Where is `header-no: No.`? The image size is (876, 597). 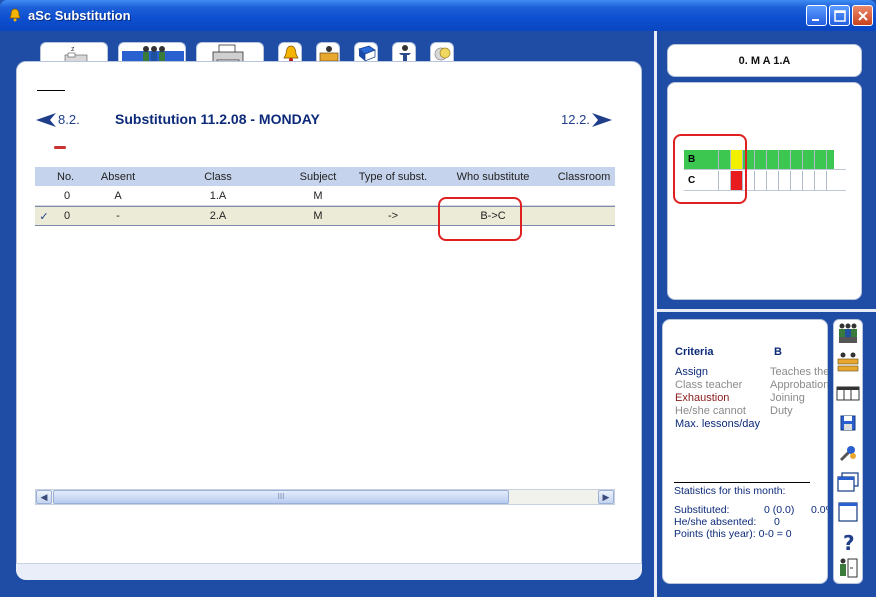
header-no: No. is located at coordinates (68, 176).